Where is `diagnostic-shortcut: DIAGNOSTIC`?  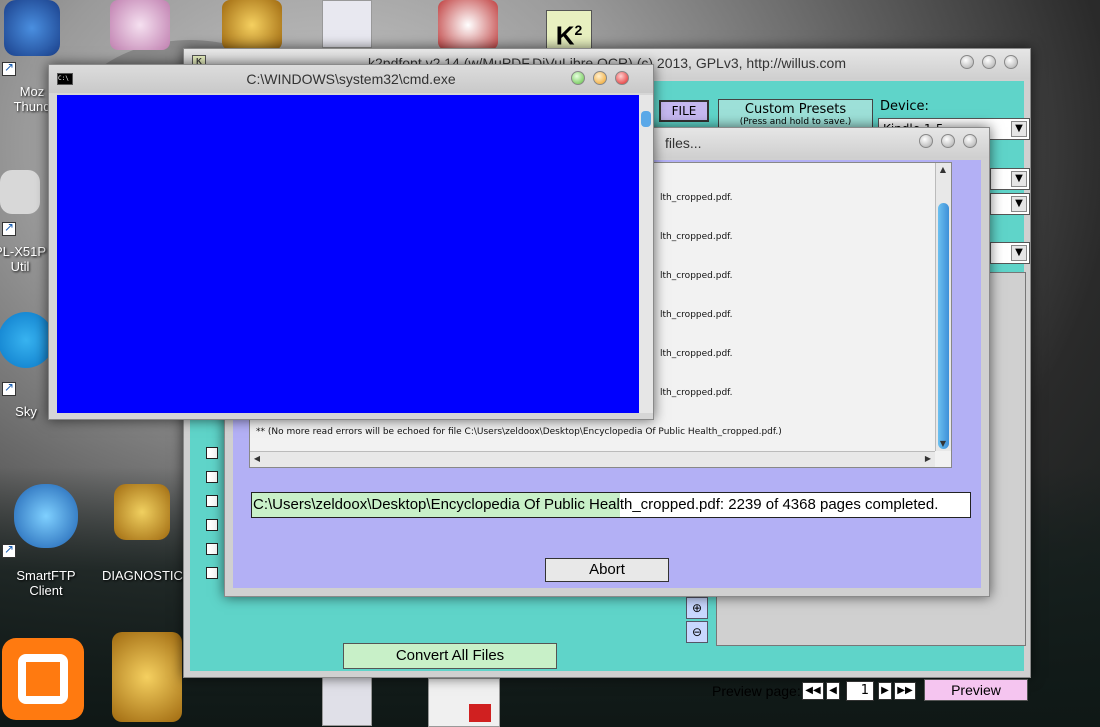
diagnostic-shortcut: DIAGNOSTIC is located at coordinates (142, 533).